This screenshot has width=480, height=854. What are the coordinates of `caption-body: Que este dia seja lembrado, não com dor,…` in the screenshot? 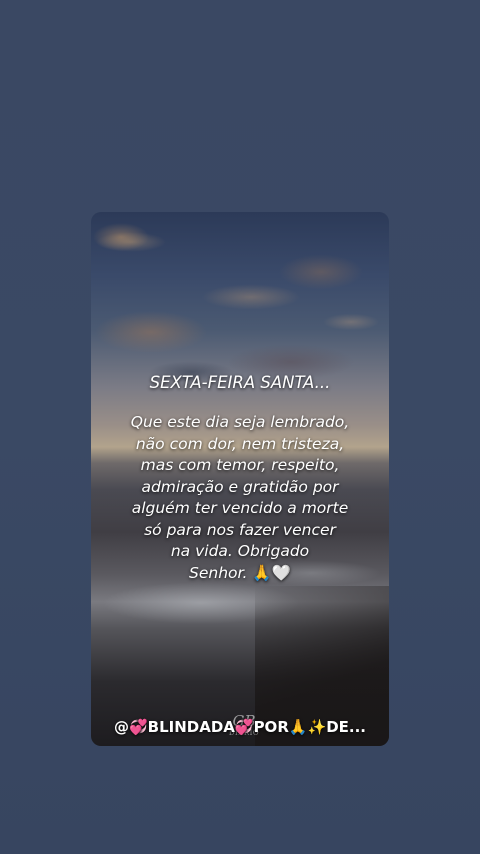 It's located at (240, 498).